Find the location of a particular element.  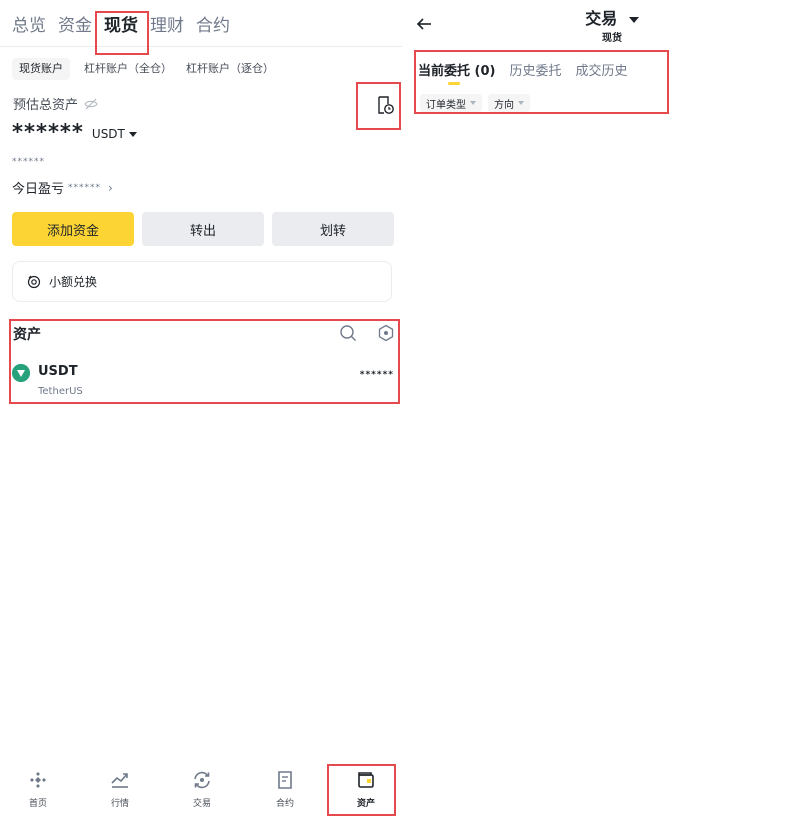

order-type-filter: 订单类型 is located at coordinates (451, 103).